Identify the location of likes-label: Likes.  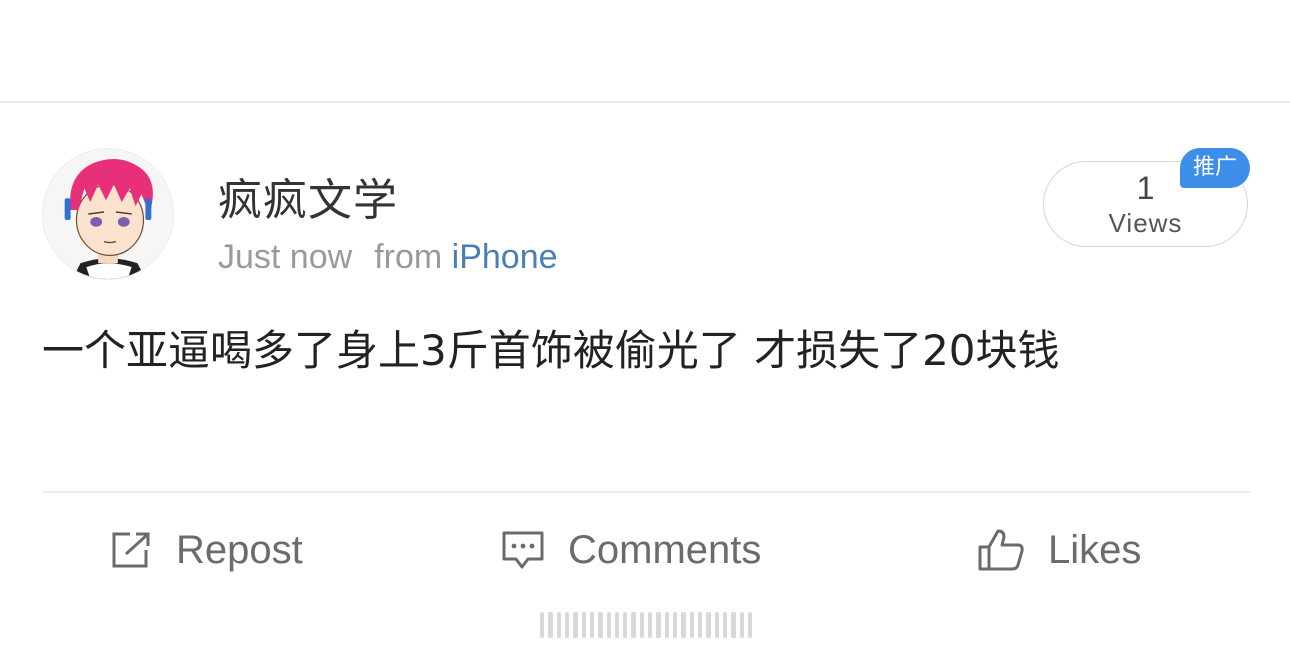
(1095, 549).